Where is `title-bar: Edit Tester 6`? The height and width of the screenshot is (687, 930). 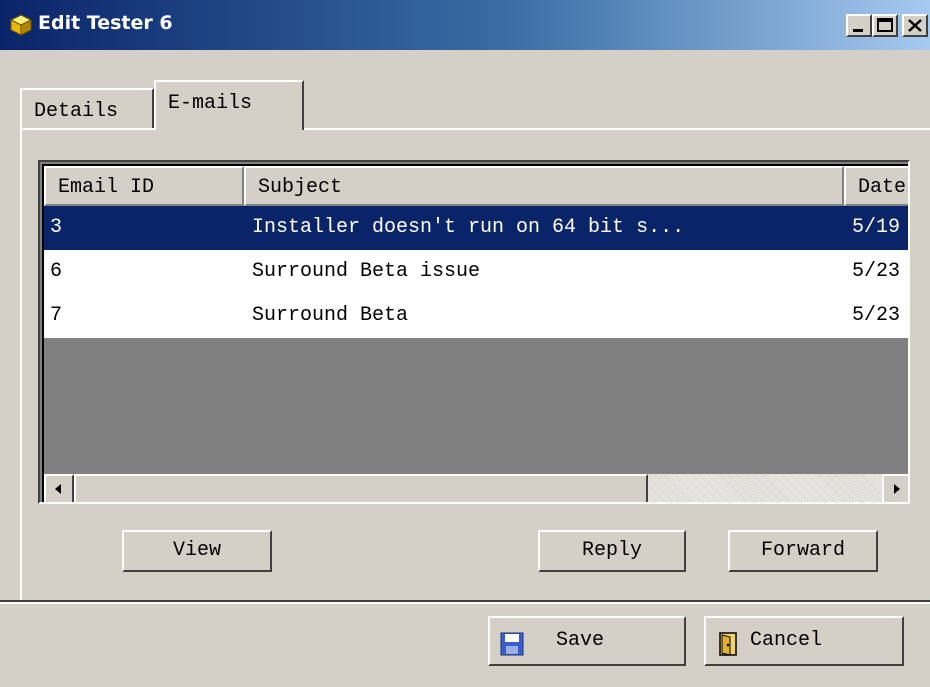 title-bar: Edit Tester 6 is located at coordinates (465, 25).